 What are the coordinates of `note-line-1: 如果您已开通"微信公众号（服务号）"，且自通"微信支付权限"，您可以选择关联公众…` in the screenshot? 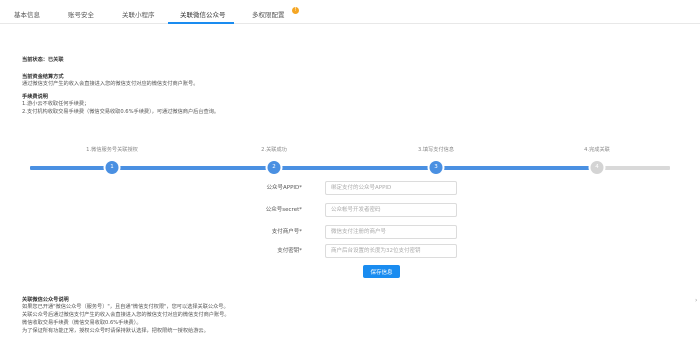 It's located at (125, 307).